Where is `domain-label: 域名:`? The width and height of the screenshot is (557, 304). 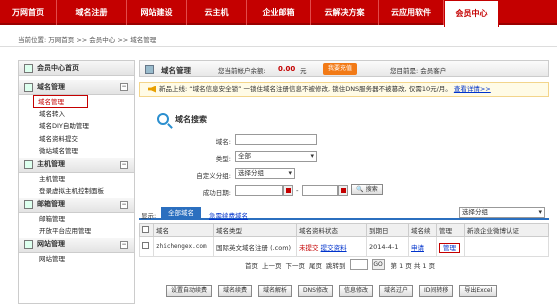
domain-label: 域名: is located at coordinates (223, 142).